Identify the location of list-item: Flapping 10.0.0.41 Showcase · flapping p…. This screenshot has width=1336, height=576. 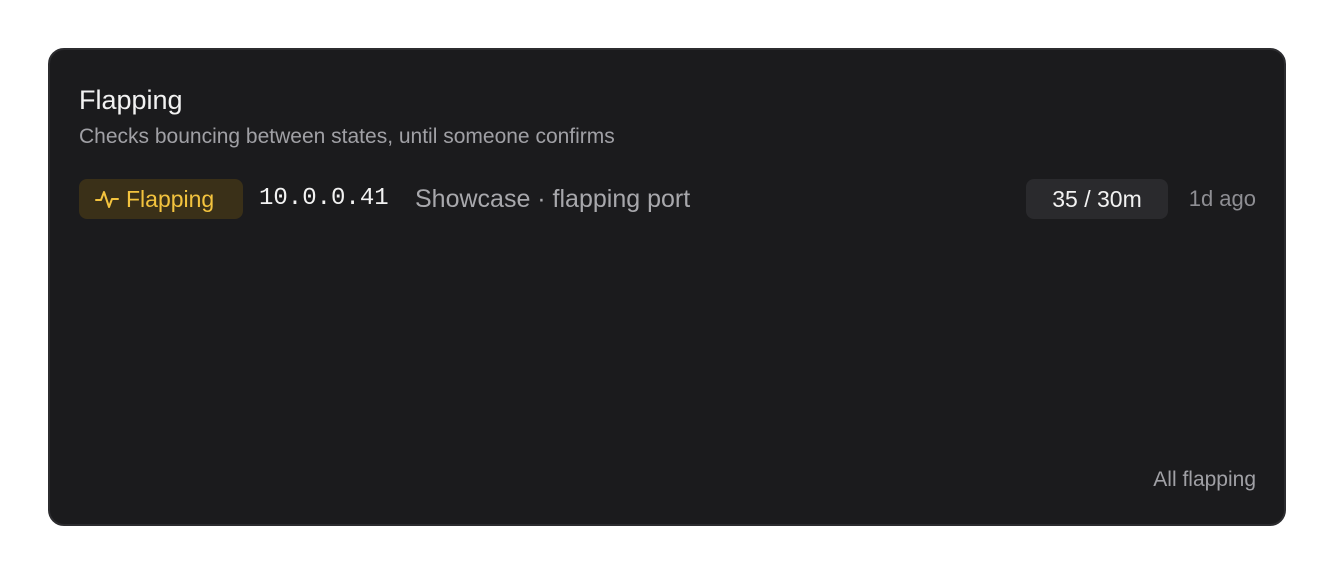
(667, 199).